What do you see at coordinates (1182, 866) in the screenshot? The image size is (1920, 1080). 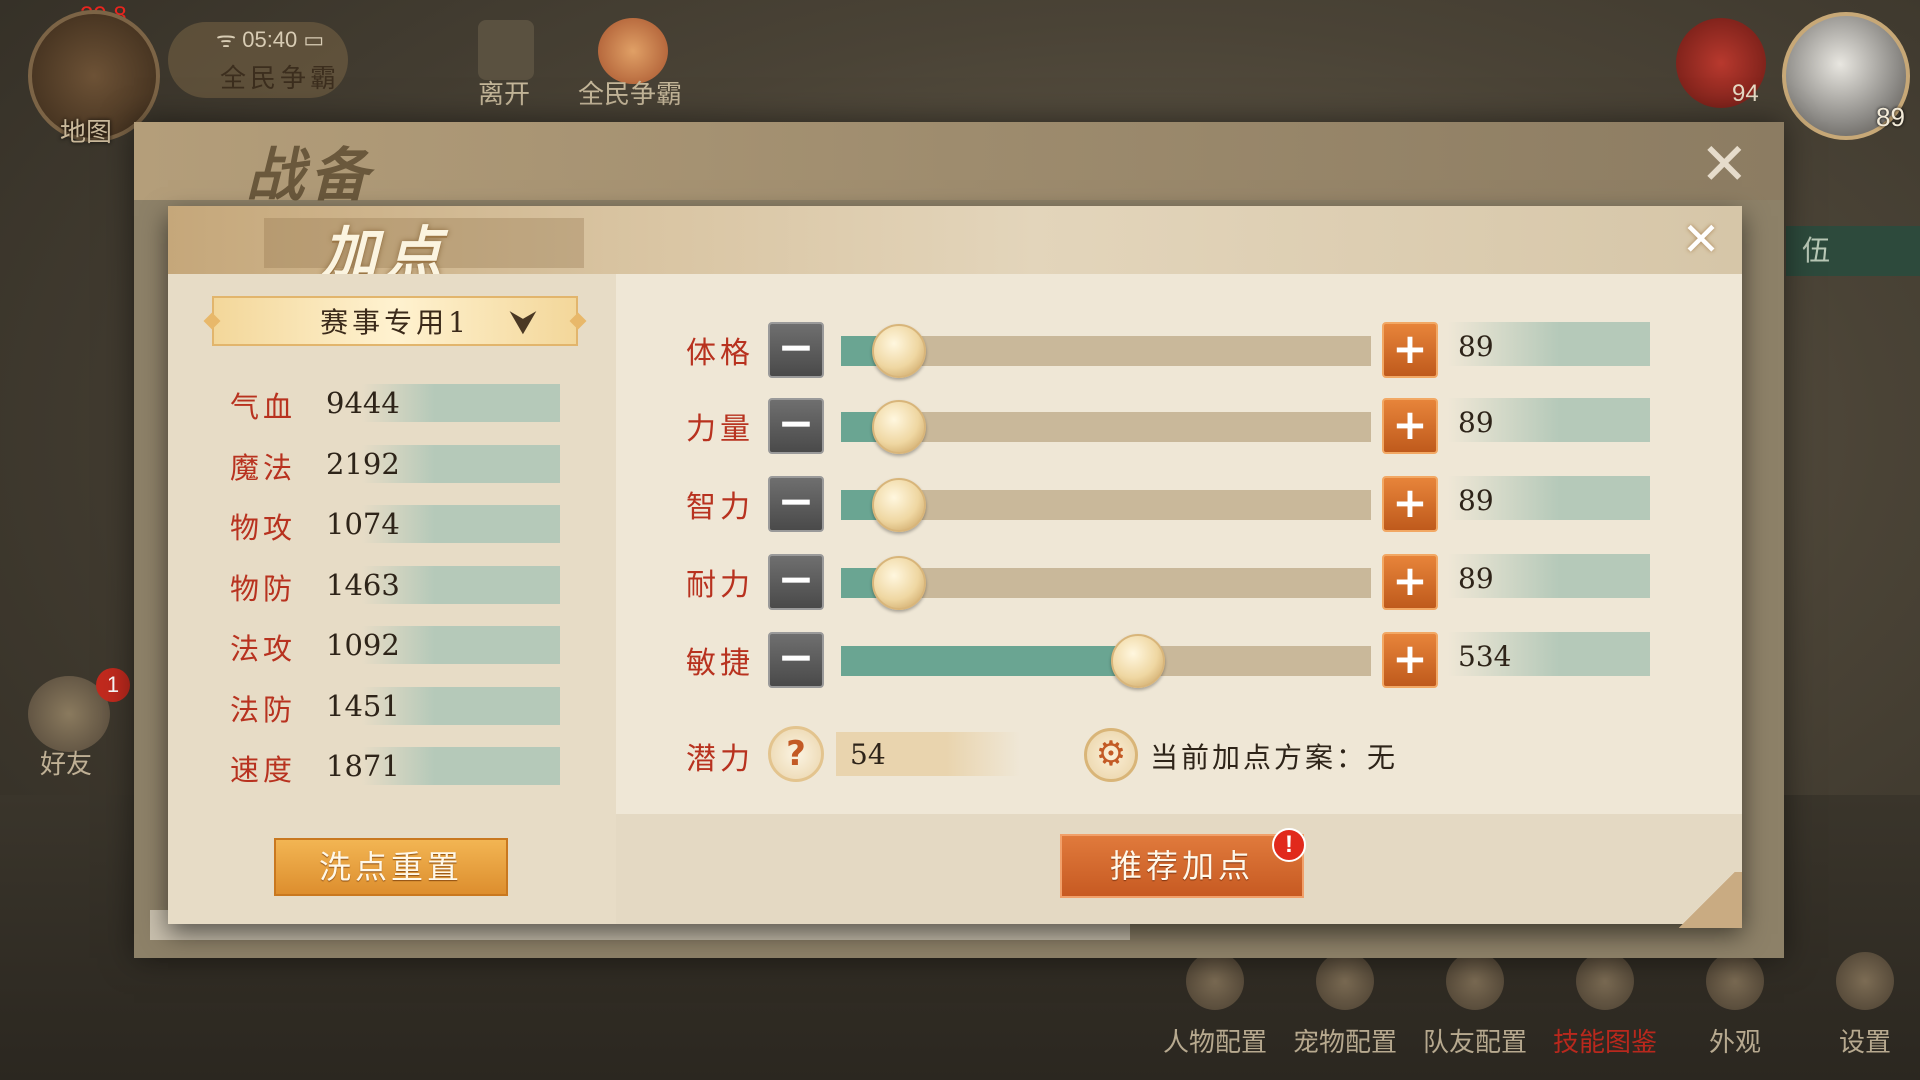 I see `recommend-points-button: 推荐加点` at bounding box center [1182, 866].